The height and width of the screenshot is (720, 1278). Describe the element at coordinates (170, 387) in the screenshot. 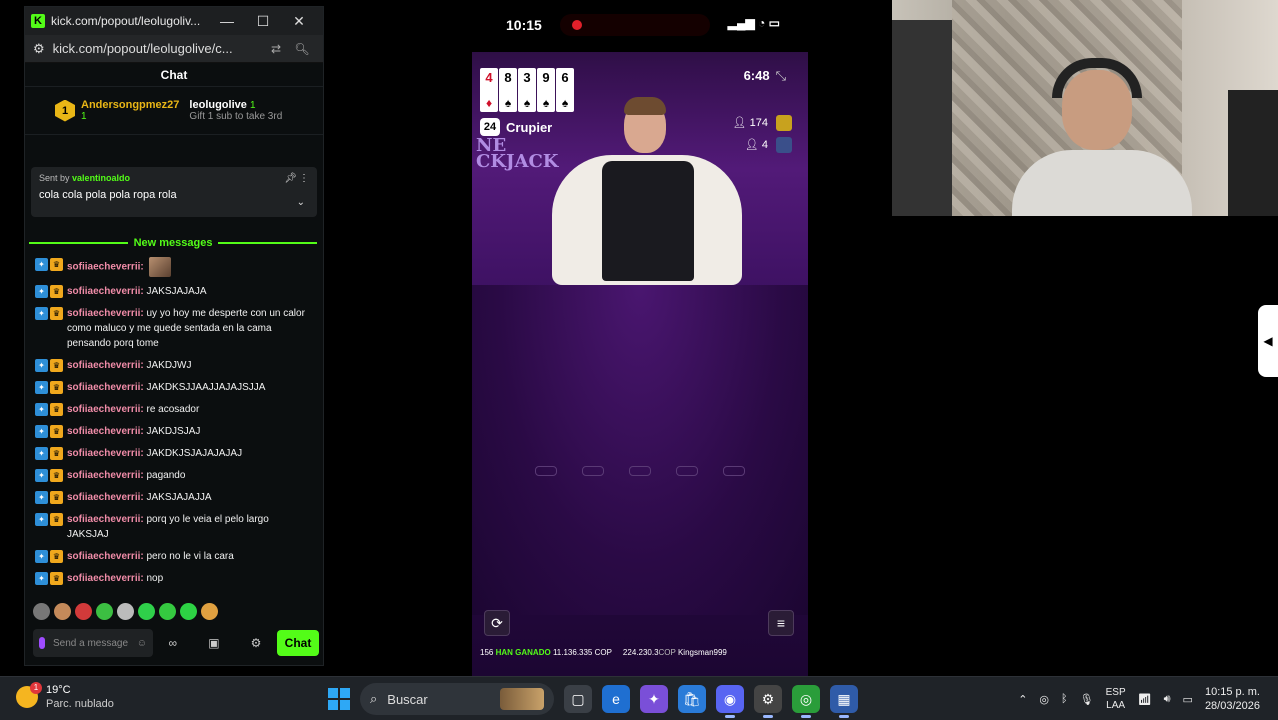

I see `chat-message: ✦ ♛ sofiiaecheverrii: JAKDKSJJAAJJAJAJSJJA` at that location.